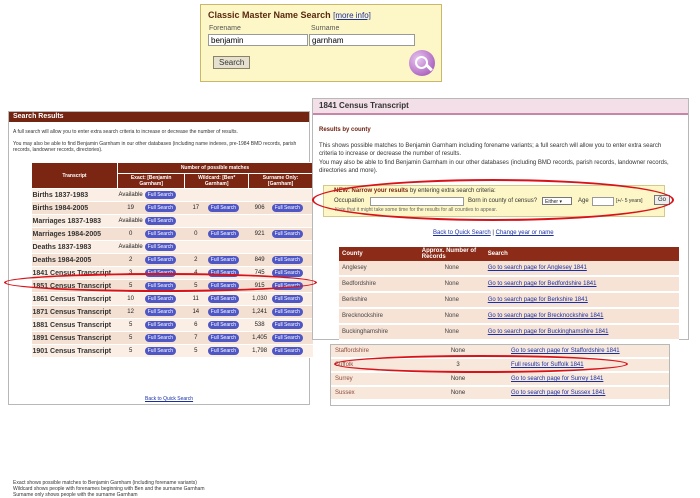 This screenshot has height=498, width=700. I want to click on col-matches: Number of possible matches, so click(215, 168).